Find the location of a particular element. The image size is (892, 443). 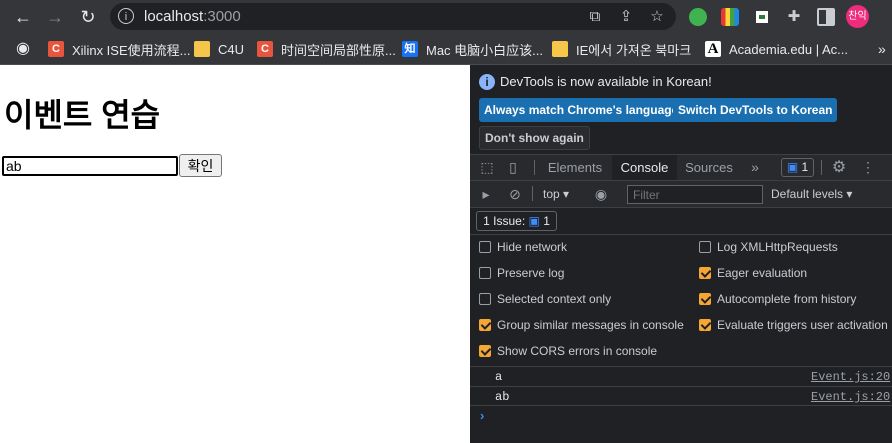

option-group-similar: Group similar messages in console is located at coordinates (581, 325).